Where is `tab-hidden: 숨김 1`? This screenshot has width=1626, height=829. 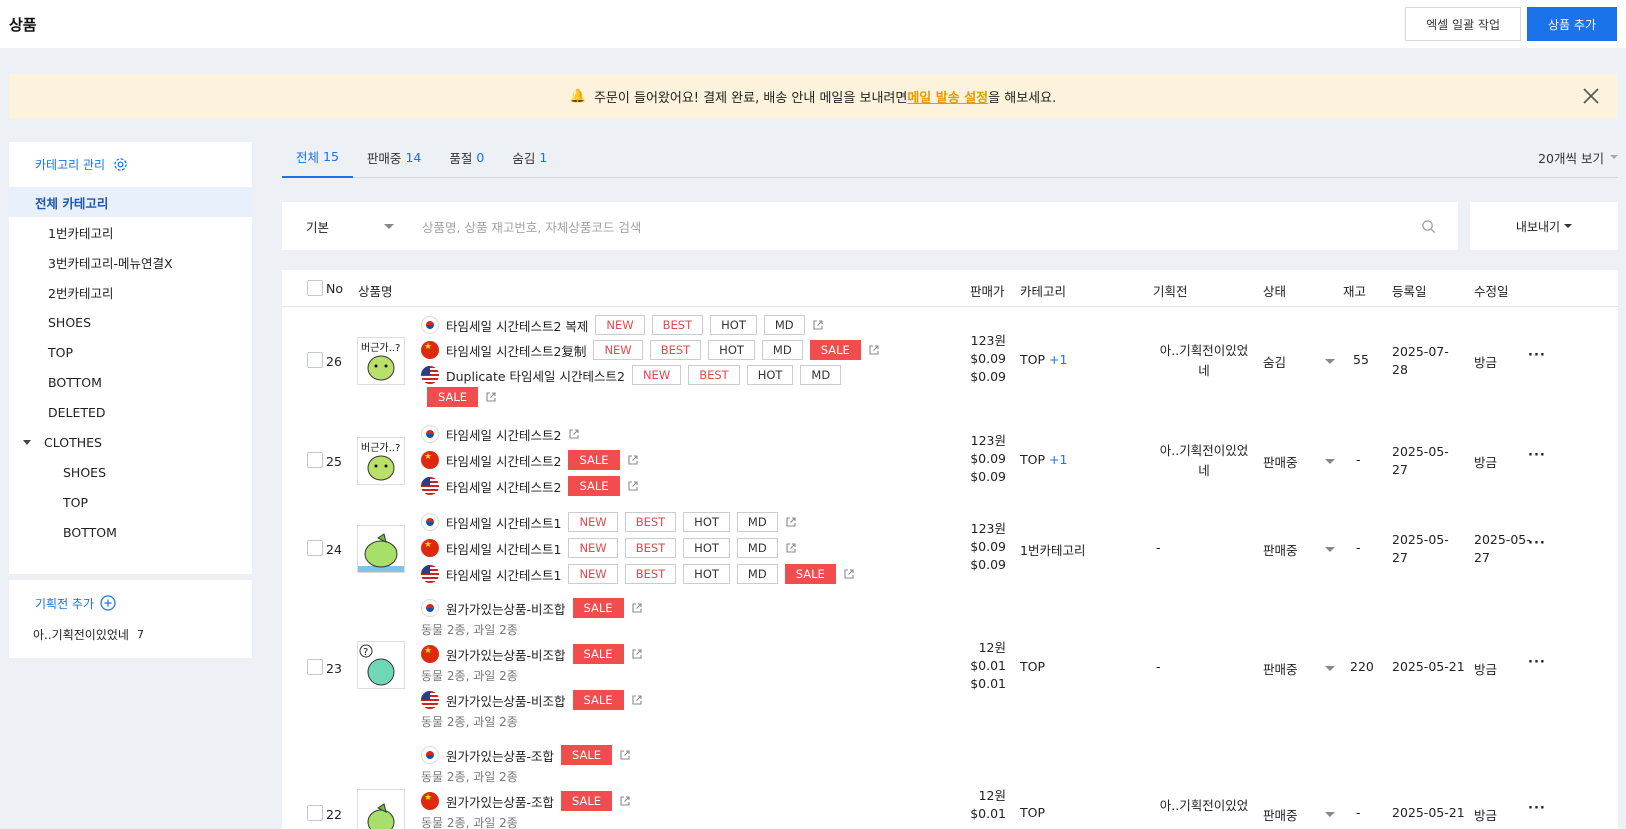
tab-hidden: 숨김 1 is located at coordinates (529, 157).